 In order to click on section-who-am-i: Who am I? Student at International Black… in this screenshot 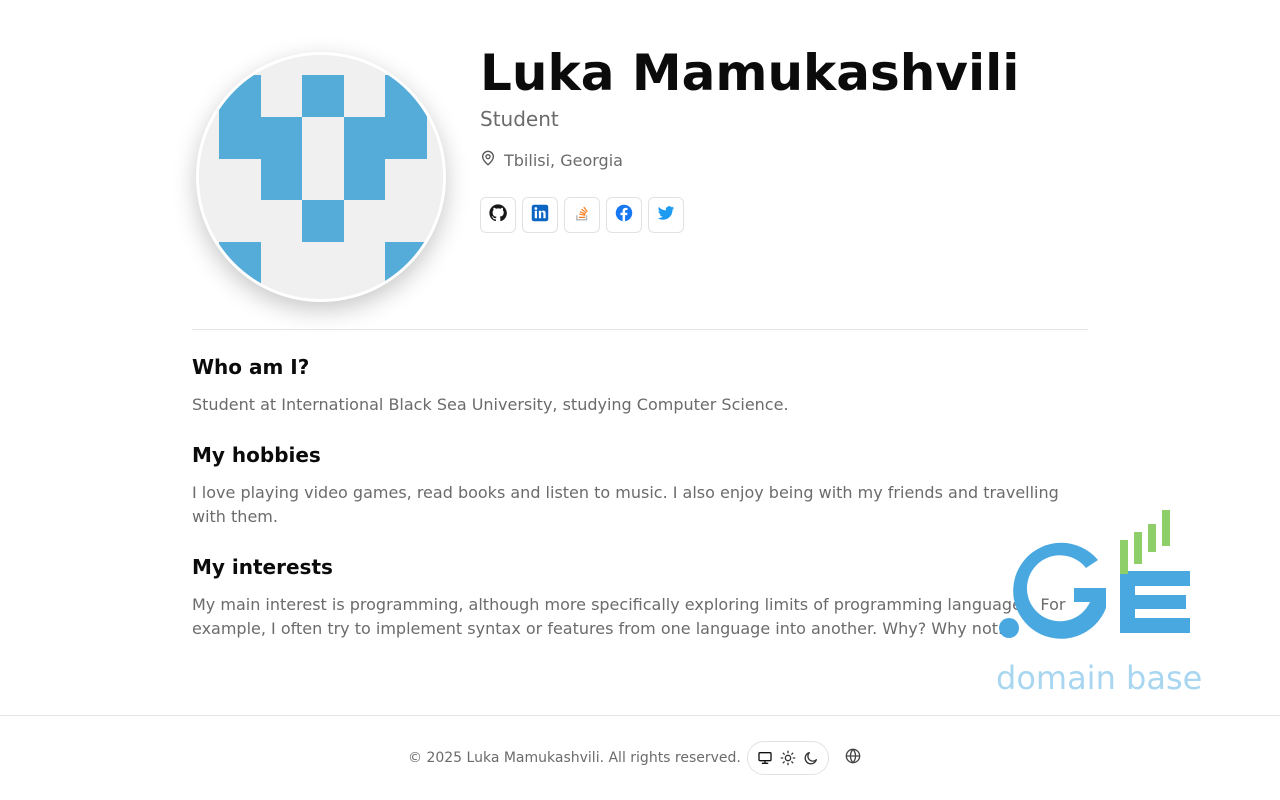, I will do `click(640, 386)`.